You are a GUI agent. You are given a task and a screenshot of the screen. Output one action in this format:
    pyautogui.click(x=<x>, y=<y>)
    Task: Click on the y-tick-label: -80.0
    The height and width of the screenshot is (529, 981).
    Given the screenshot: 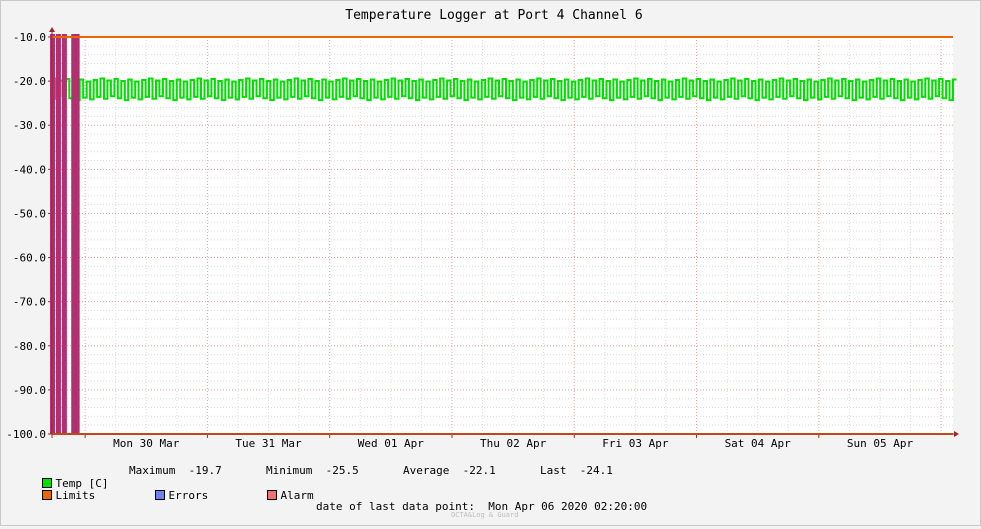 What is the action you would take?
    pyautogui.click(x=29, y=346)
    